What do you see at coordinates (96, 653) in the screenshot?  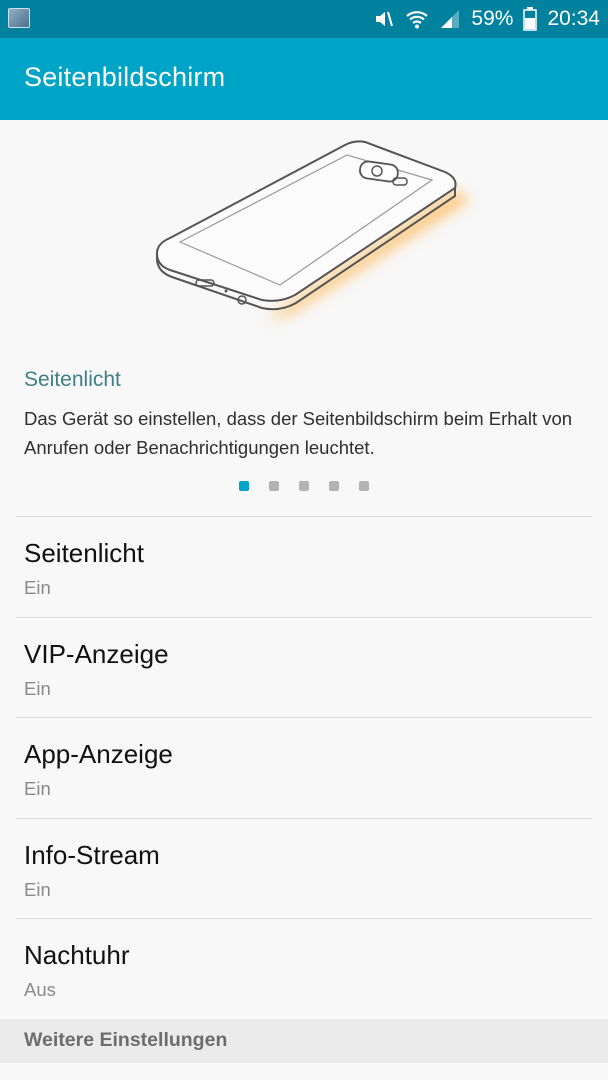 I see `setting-title: VIP-Anzeige` at bounding box center [96, 653].